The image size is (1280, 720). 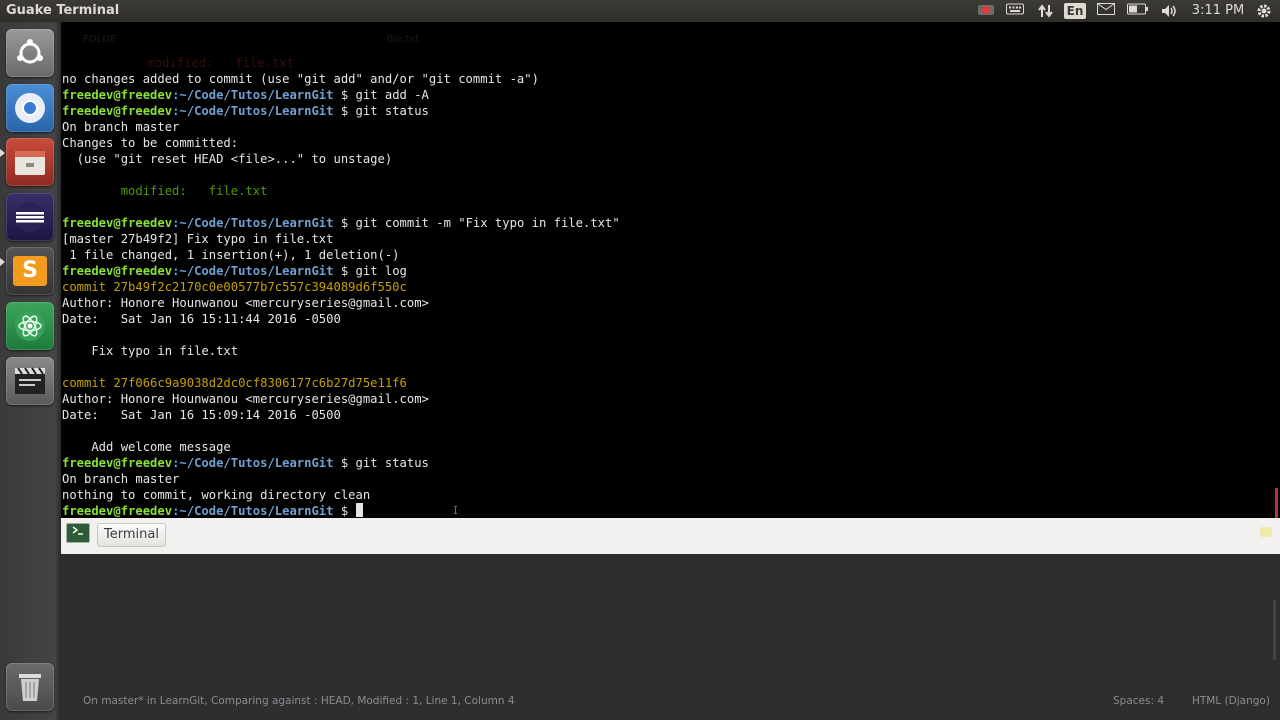 What do you see at coordinates (150, 351) in the screenshot?
I see `terminal-line: Fix typo in file.txt` at bounding box center [150, 351].